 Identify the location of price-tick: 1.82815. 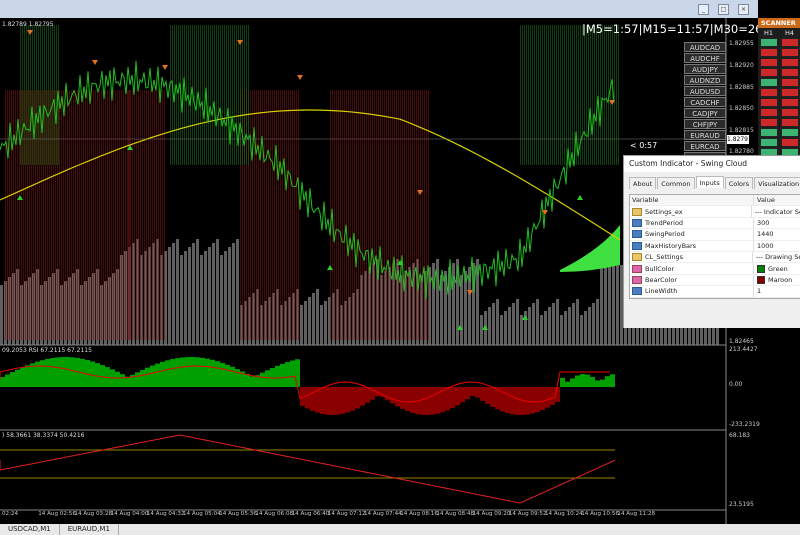
(741, 130).